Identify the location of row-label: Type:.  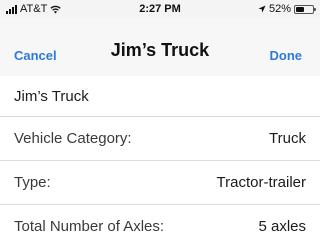
(32, 182).